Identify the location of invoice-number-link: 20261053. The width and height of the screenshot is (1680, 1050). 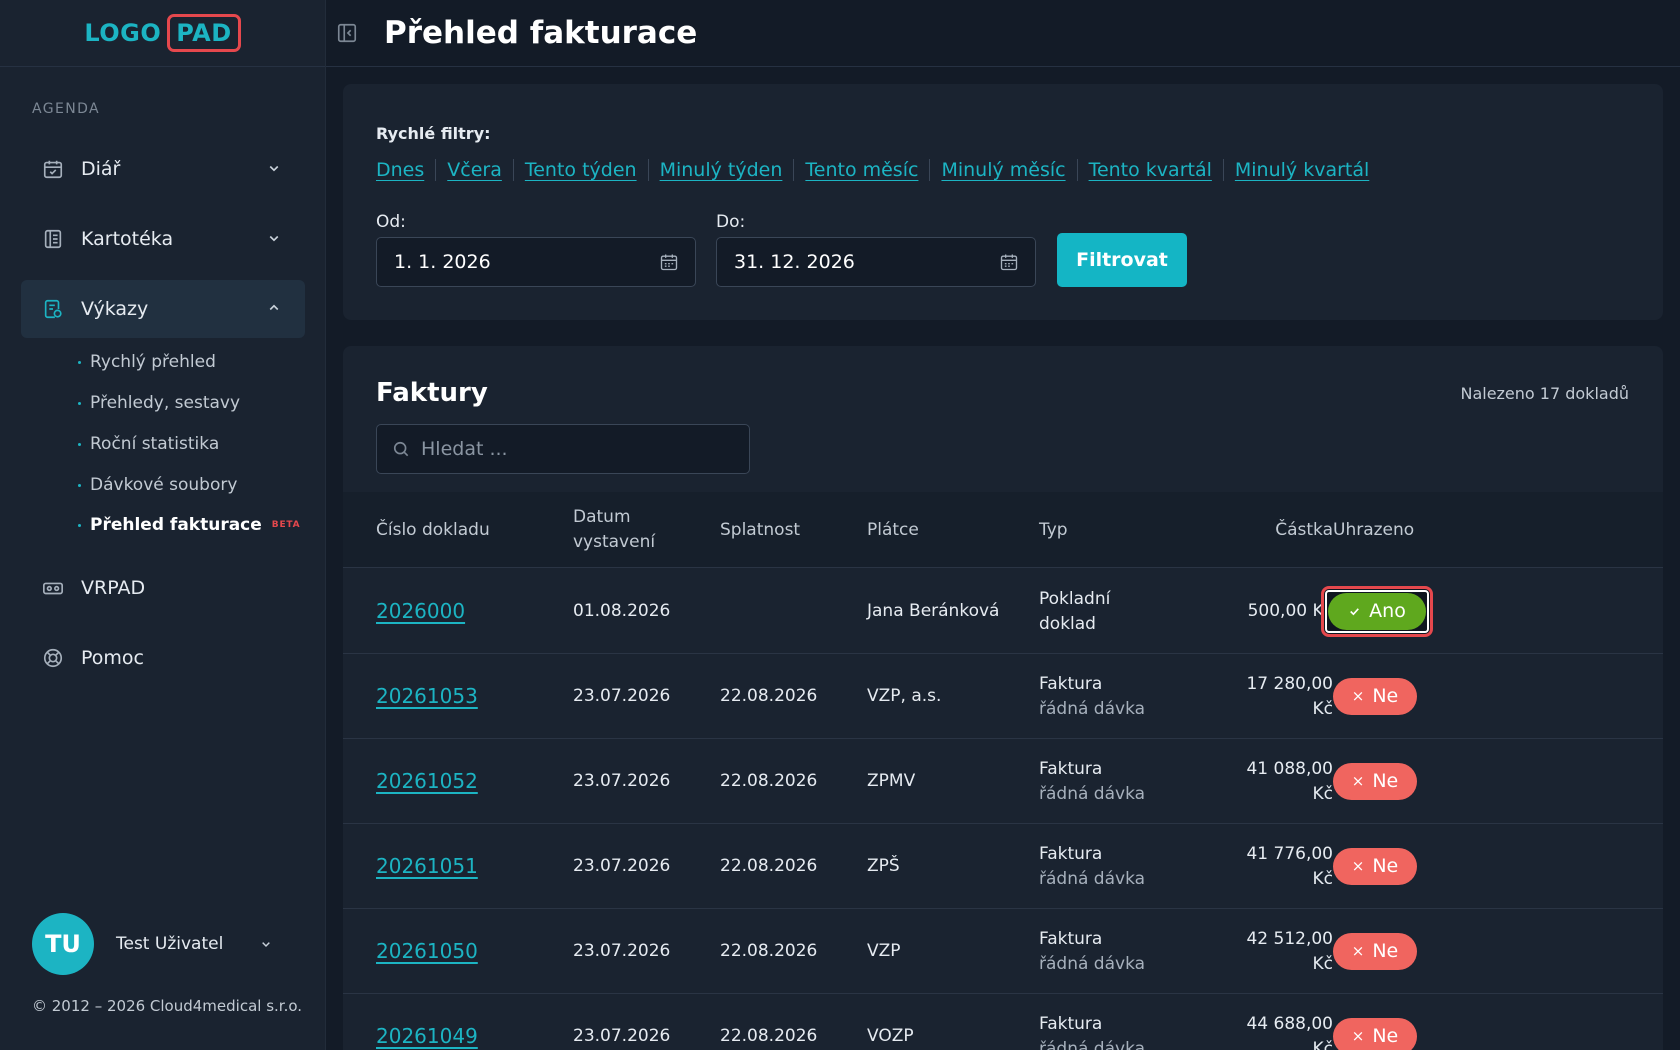
(427, 696).